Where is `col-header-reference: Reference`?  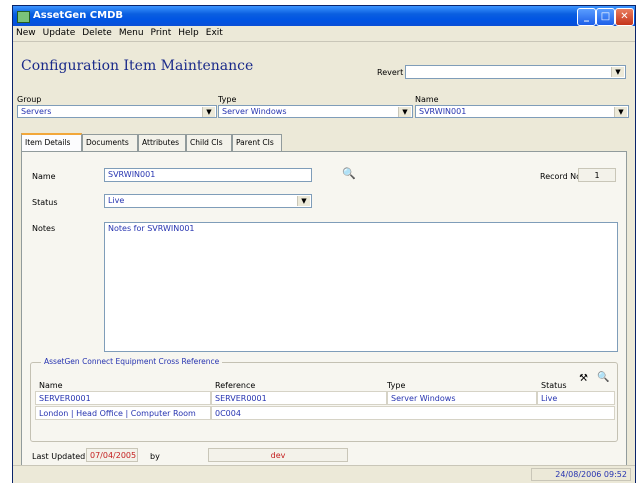 col-header-reference: Reference is located at coordinates (235, 385).